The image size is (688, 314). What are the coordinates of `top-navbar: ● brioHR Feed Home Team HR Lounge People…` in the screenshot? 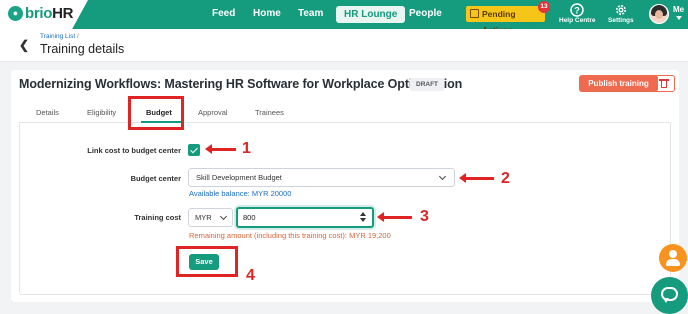 It's located at (344, 17).